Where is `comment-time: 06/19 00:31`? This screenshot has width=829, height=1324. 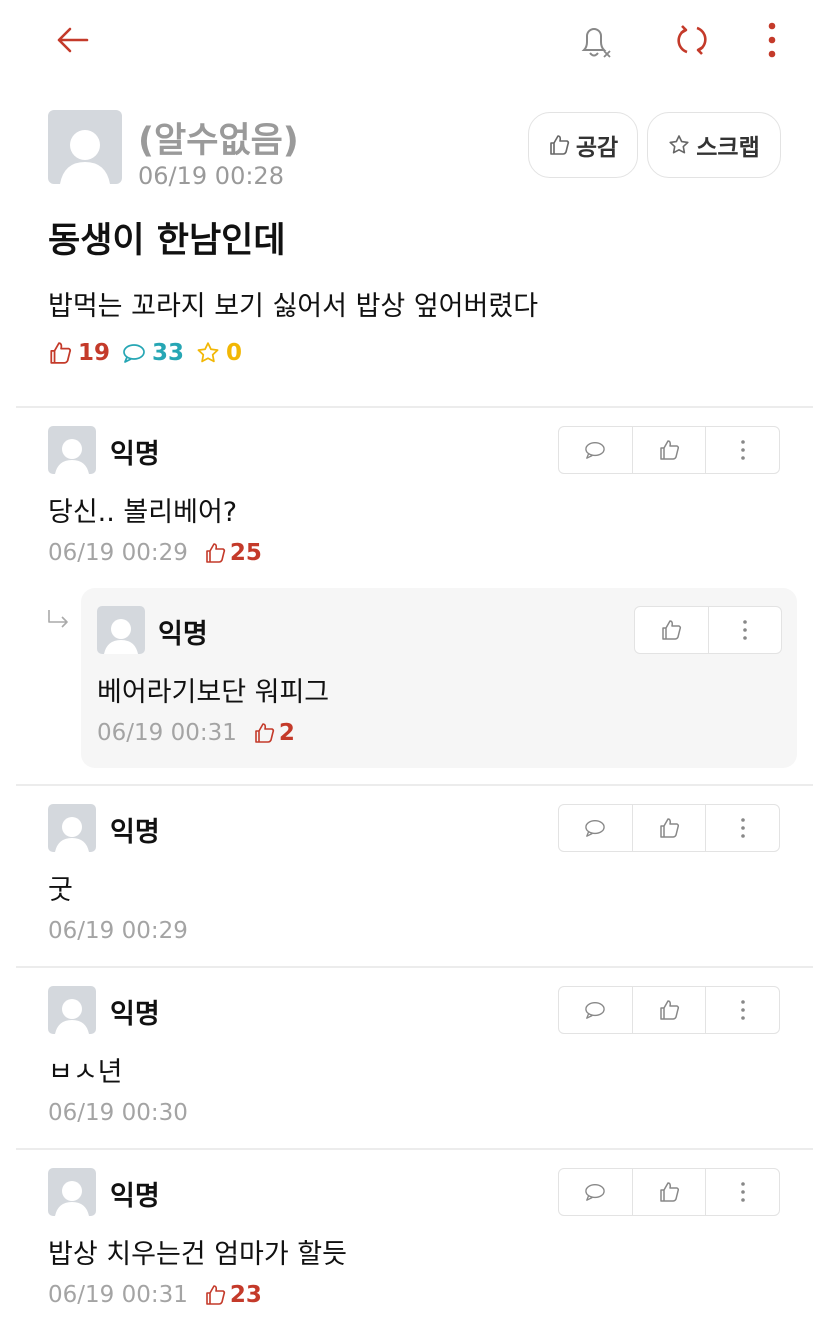
comment-time: 06/19 00:31 is located at coordinates (118, 1295).